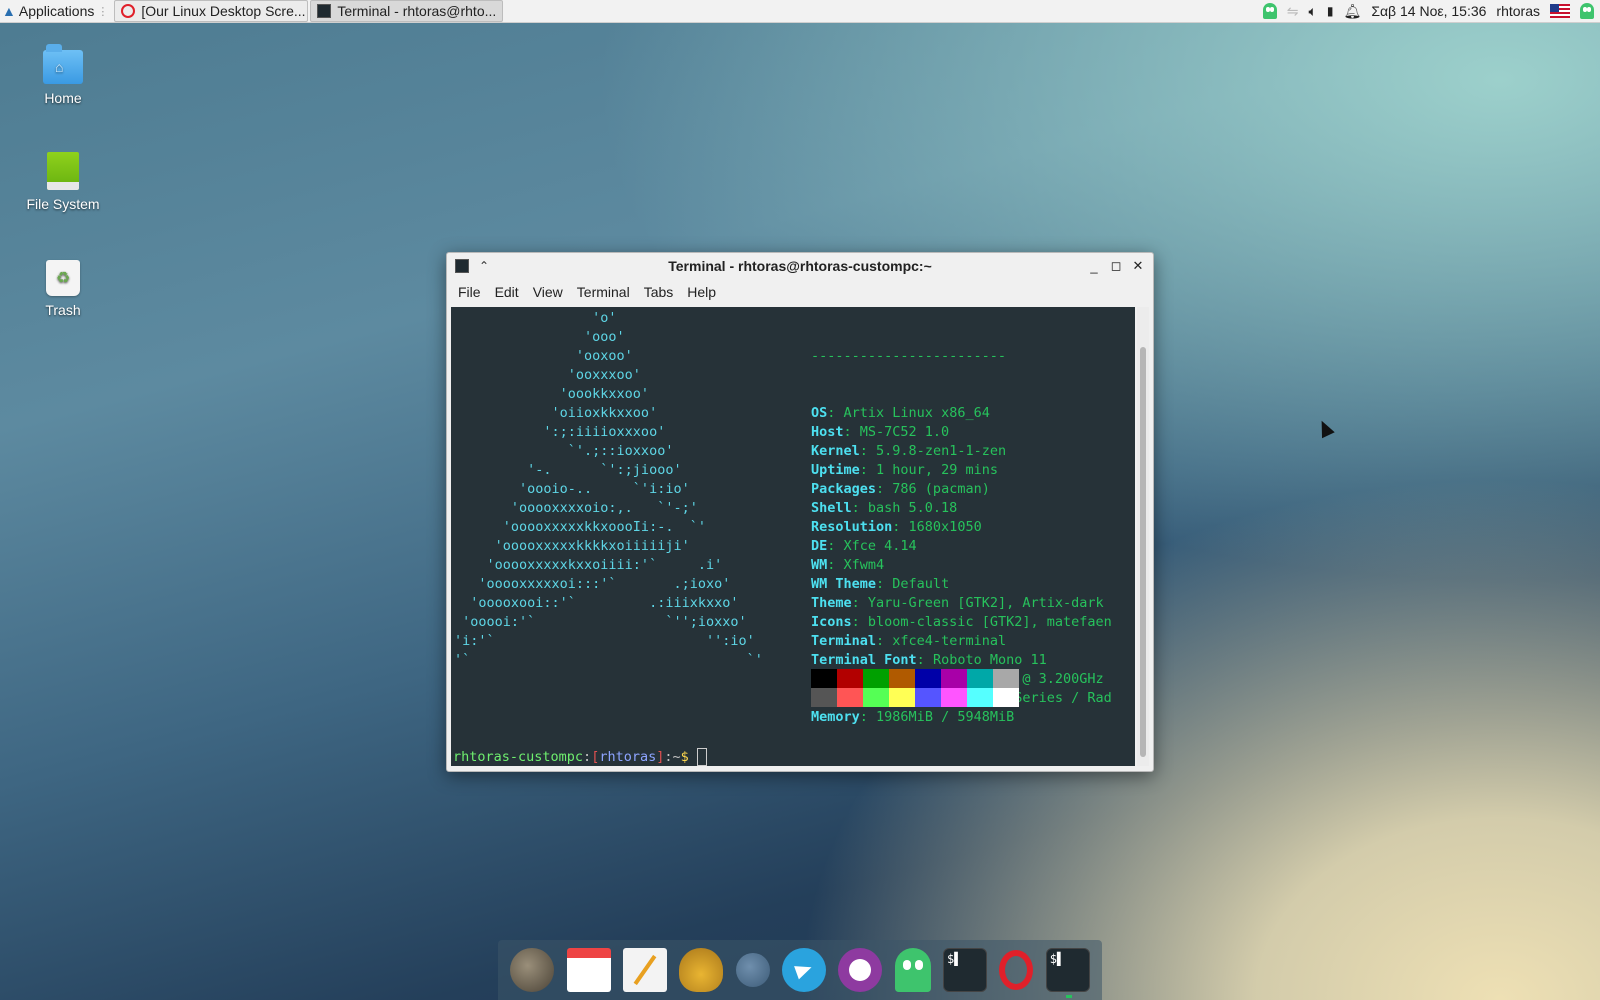 The height and width of the screenshot is (1000, 1600). I want to click on info-value: Xfwm4, so click(864, 565).